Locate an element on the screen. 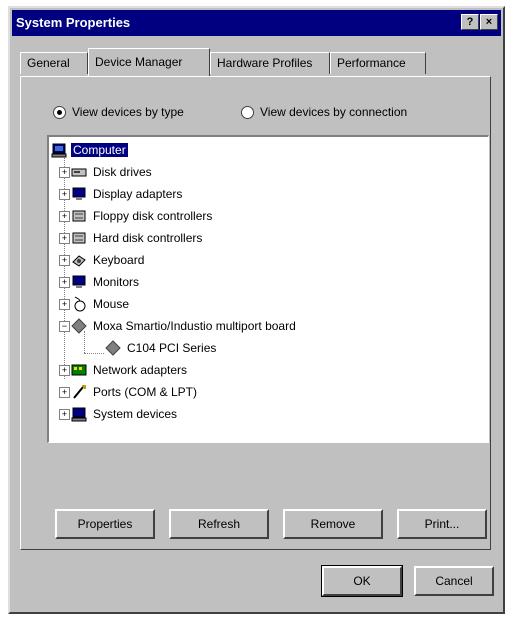 This screenshot has height=620, width=515. tree-node-system-devices: + System devices is located at coordinates (119, 414).